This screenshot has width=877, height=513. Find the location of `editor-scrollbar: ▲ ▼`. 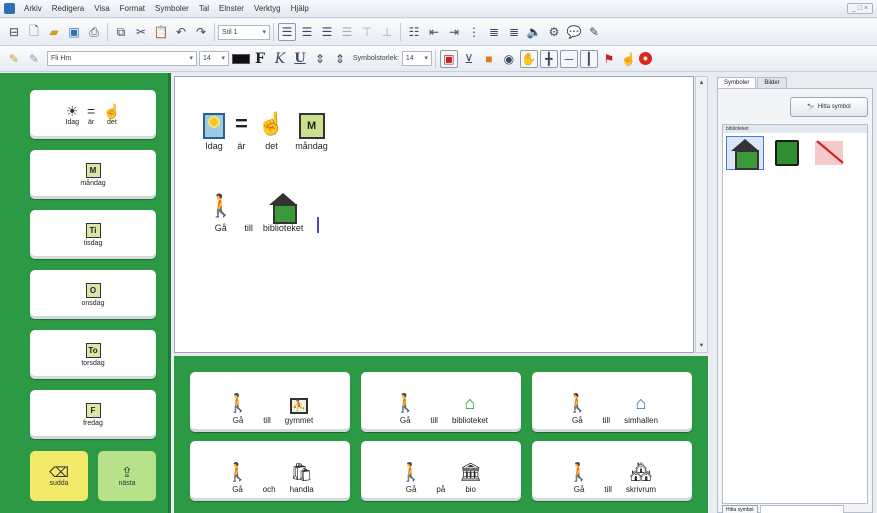

editor-scrollbar: ▲ ▼ is located at coordinates (701, 214).